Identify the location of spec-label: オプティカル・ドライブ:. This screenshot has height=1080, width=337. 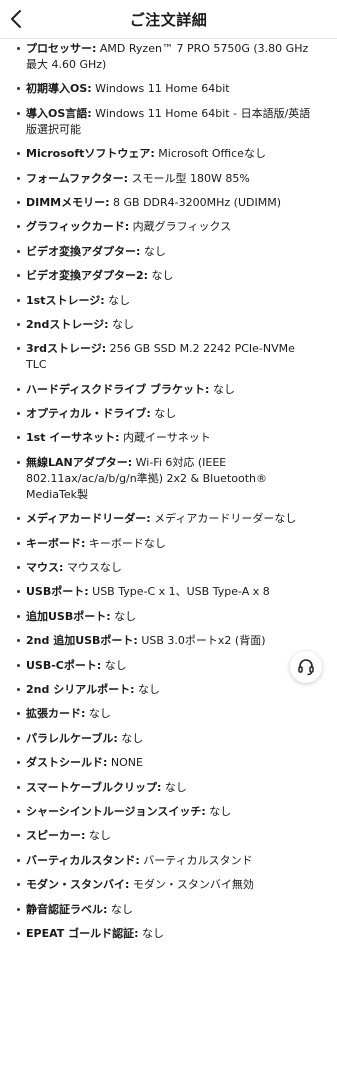
(88, 414).